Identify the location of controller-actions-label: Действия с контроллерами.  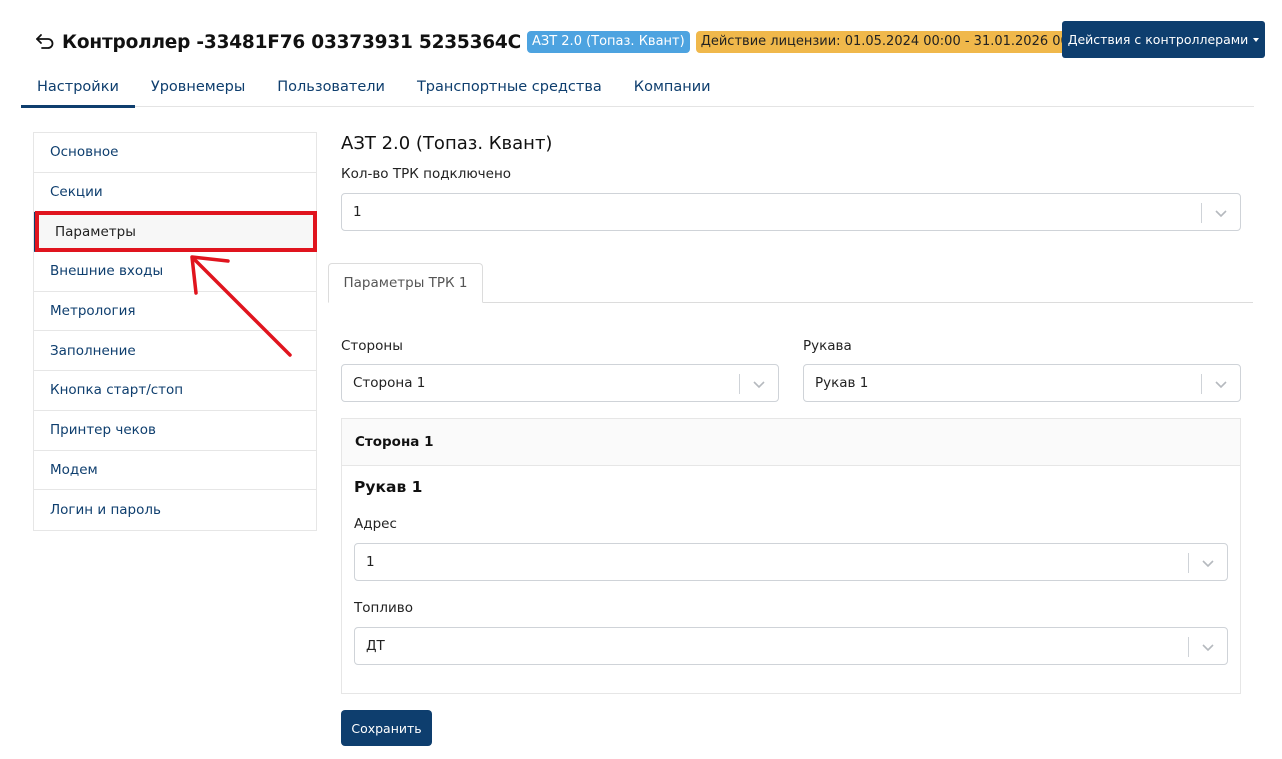
(1158, 39).